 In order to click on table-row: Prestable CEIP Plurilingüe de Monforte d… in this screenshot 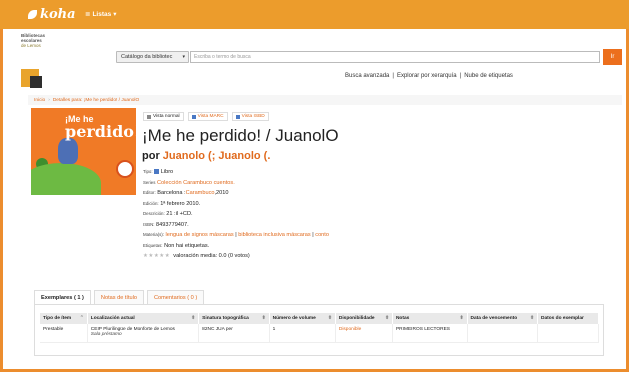, I will do `click(320, 333)`.